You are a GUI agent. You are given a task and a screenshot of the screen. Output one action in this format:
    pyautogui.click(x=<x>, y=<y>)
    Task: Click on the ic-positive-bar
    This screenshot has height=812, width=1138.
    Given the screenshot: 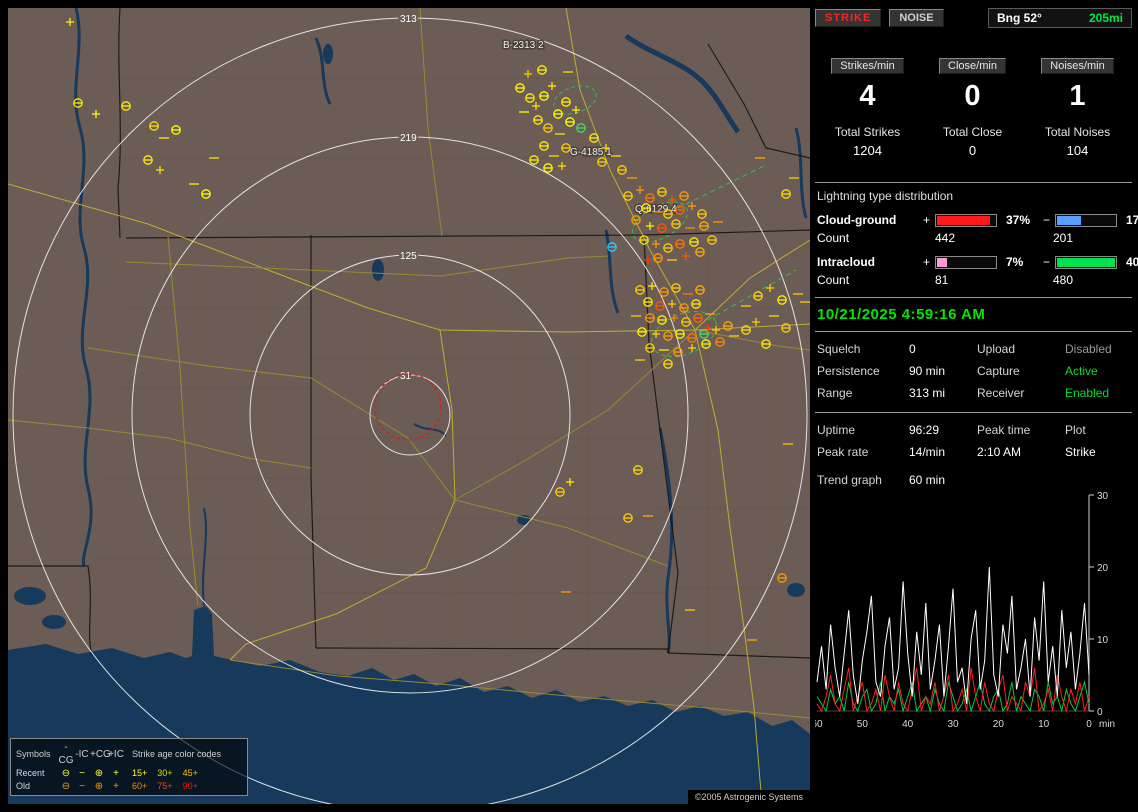 What is the action you would take?
    pyautogui.click(x=966, y=262)
    